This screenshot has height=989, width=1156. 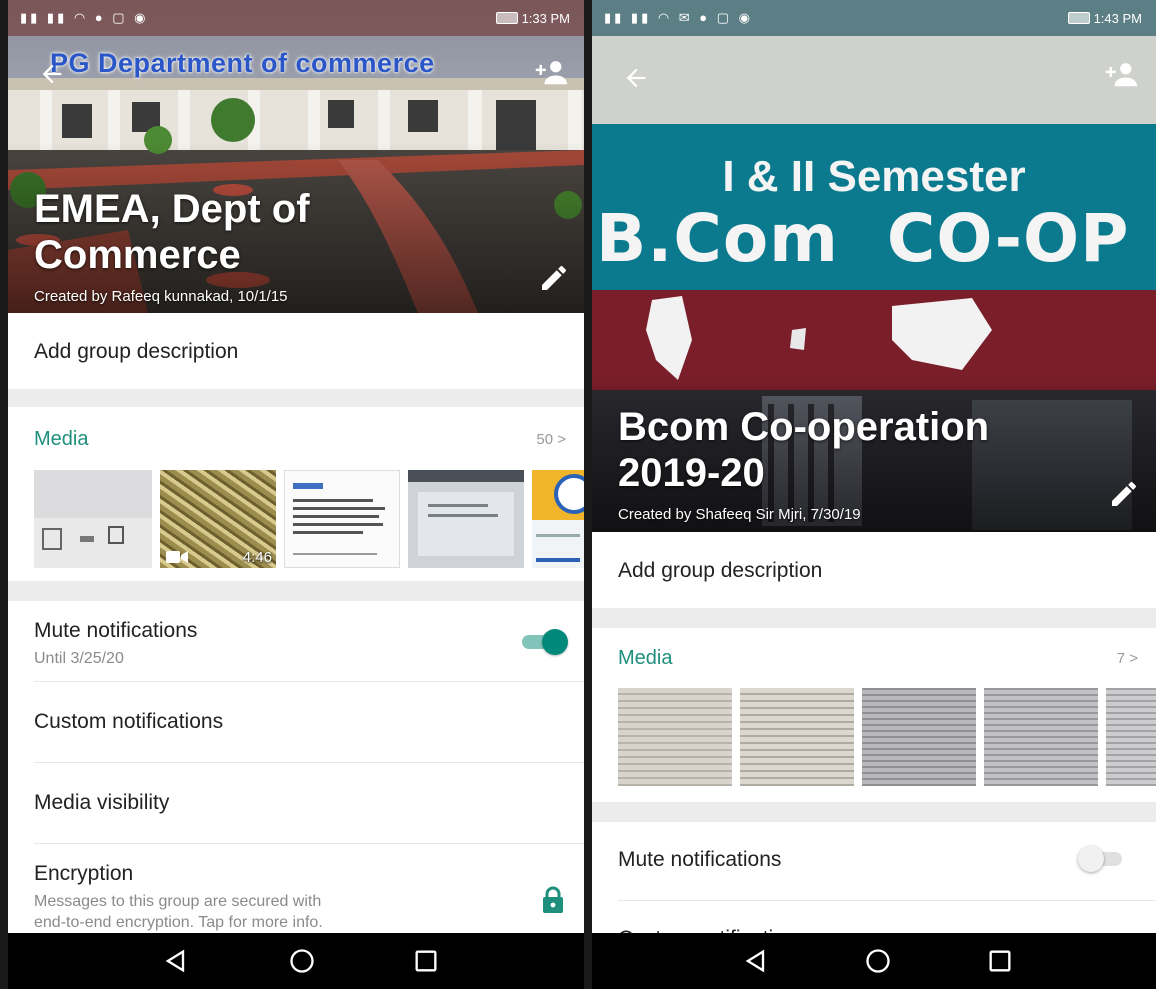 What do you see at coordinates (102, 802) in the screenshot?
I see `media-visibility-title: Media visibility` at bounding box center [102, 802].